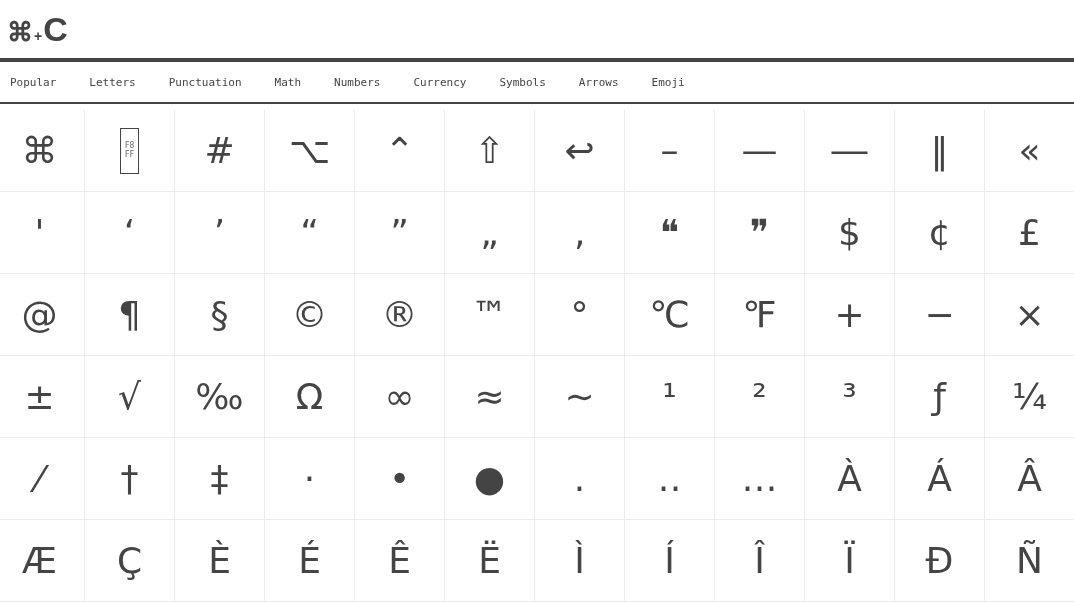  Describe the element at coordinates (130, 315) in the screenshot. I see `symbol-tile: ¶` at that location.